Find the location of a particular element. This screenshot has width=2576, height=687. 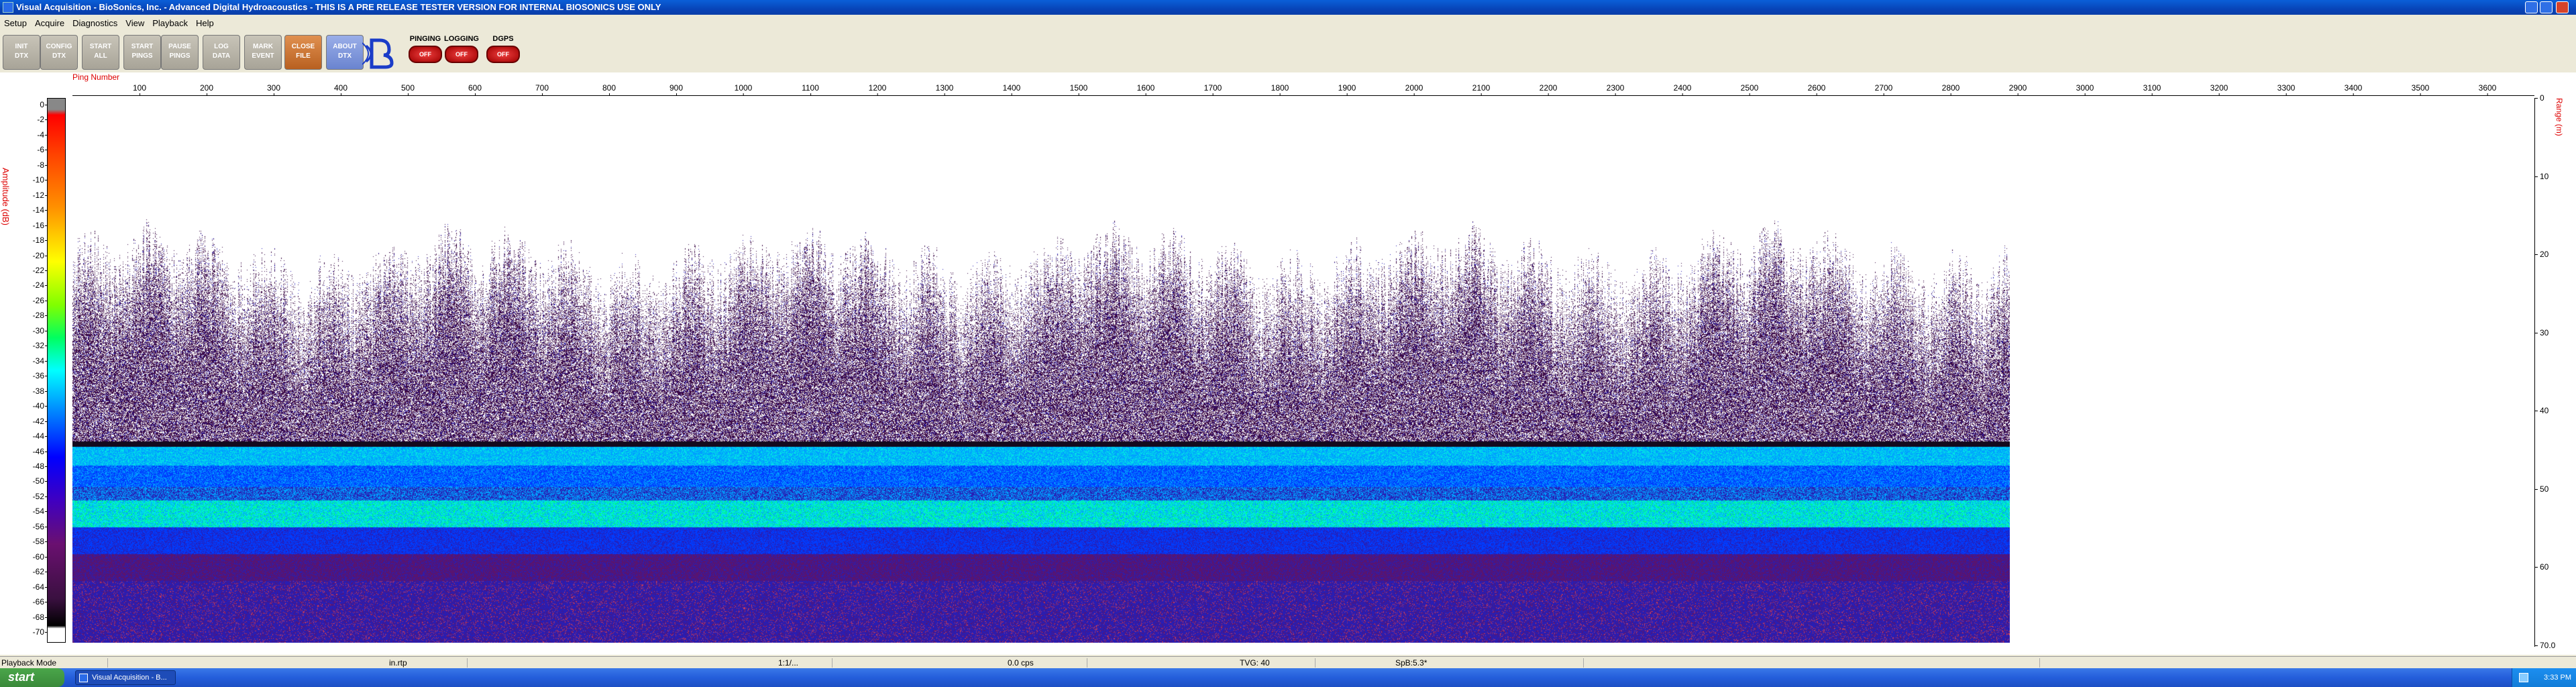

menu-diagnostics: Diagnostics is located at coordinates (94, 22).